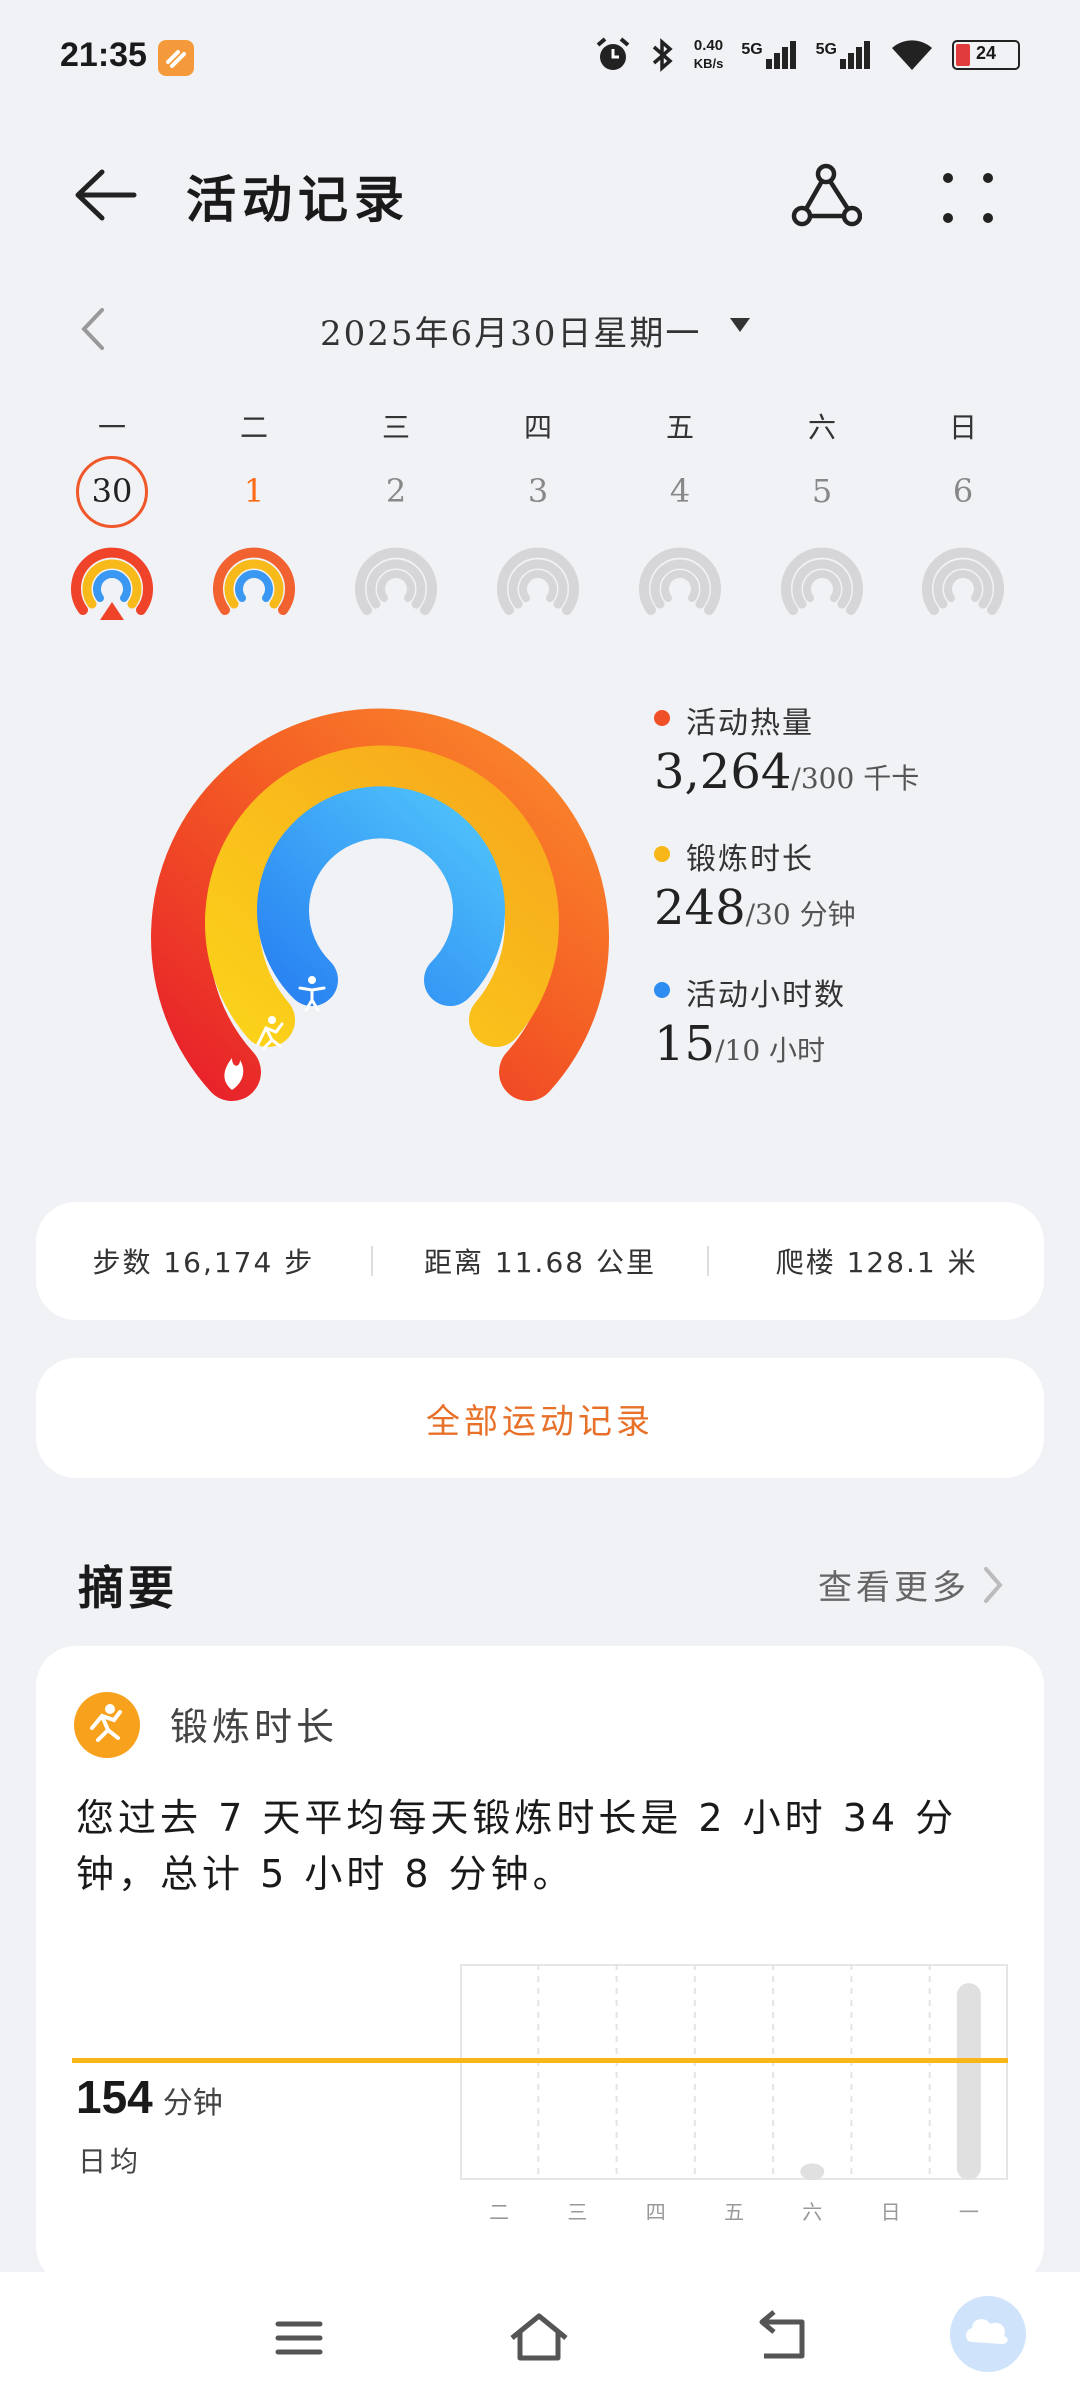  I want to click on chart-frame, so click(734, 2072).